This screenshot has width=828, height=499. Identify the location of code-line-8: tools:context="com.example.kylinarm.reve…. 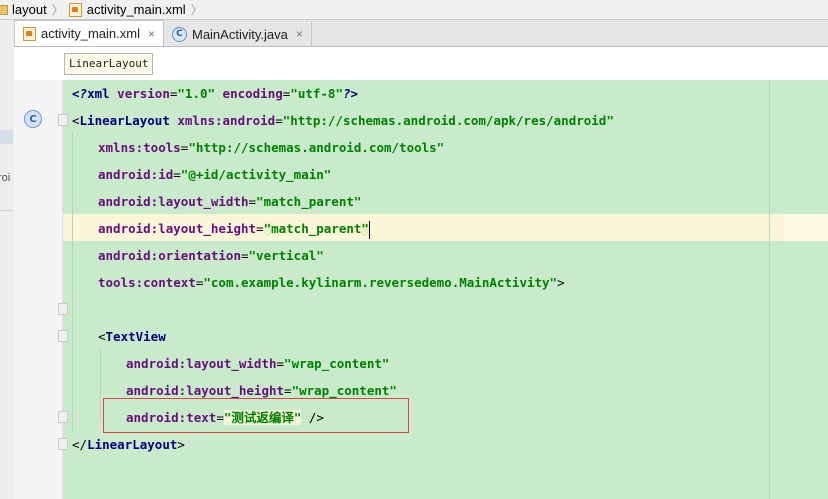
(331, 282).